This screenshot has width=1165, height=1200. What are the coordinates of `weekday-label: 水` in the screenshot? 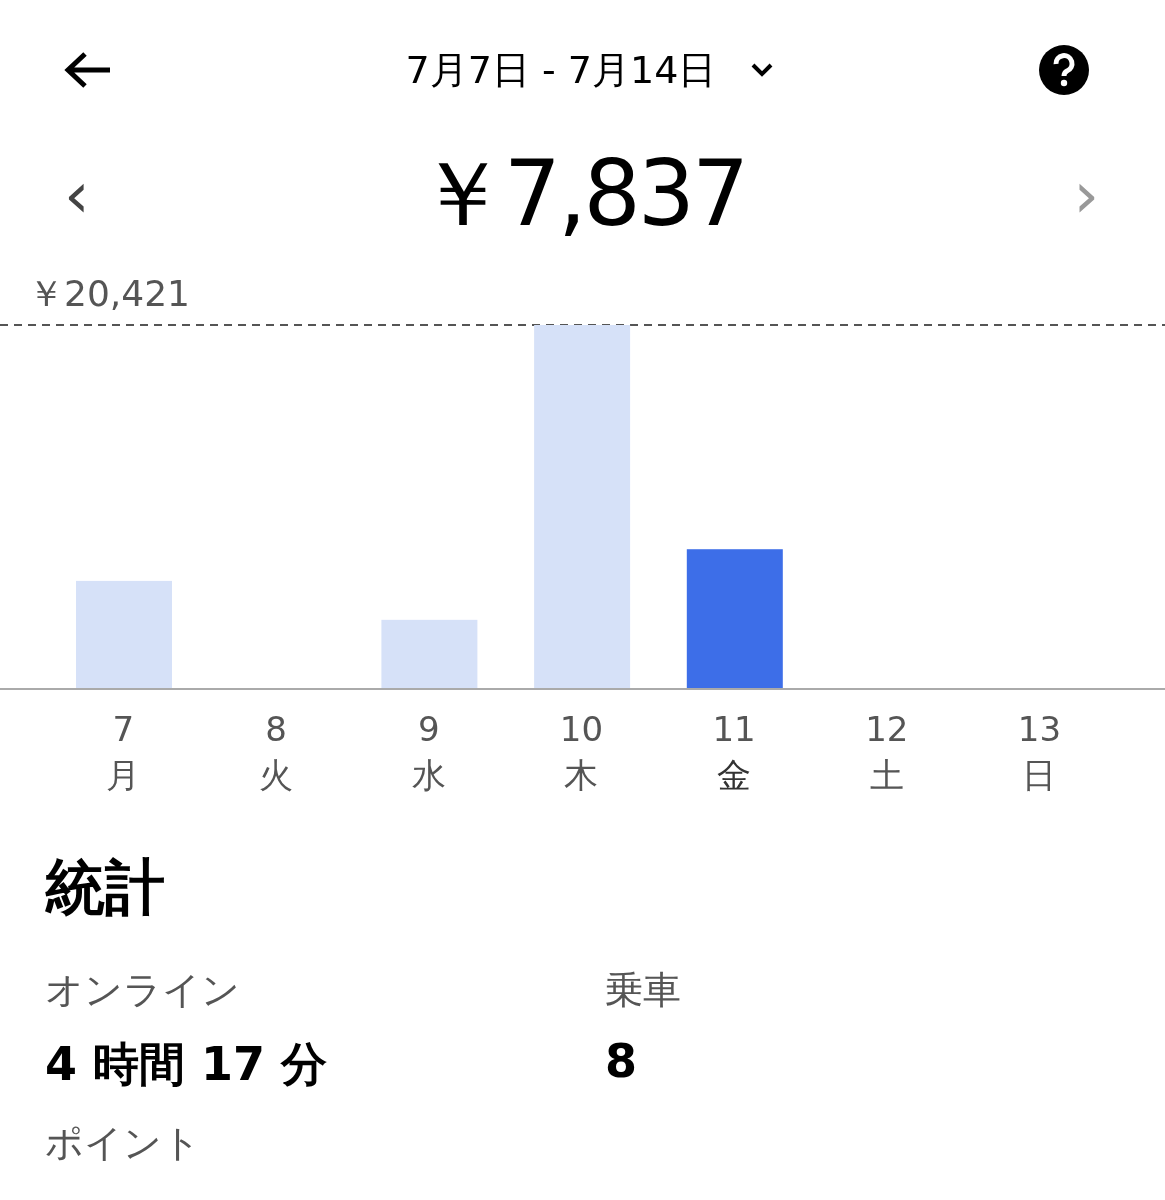 It's located at (428, 775).